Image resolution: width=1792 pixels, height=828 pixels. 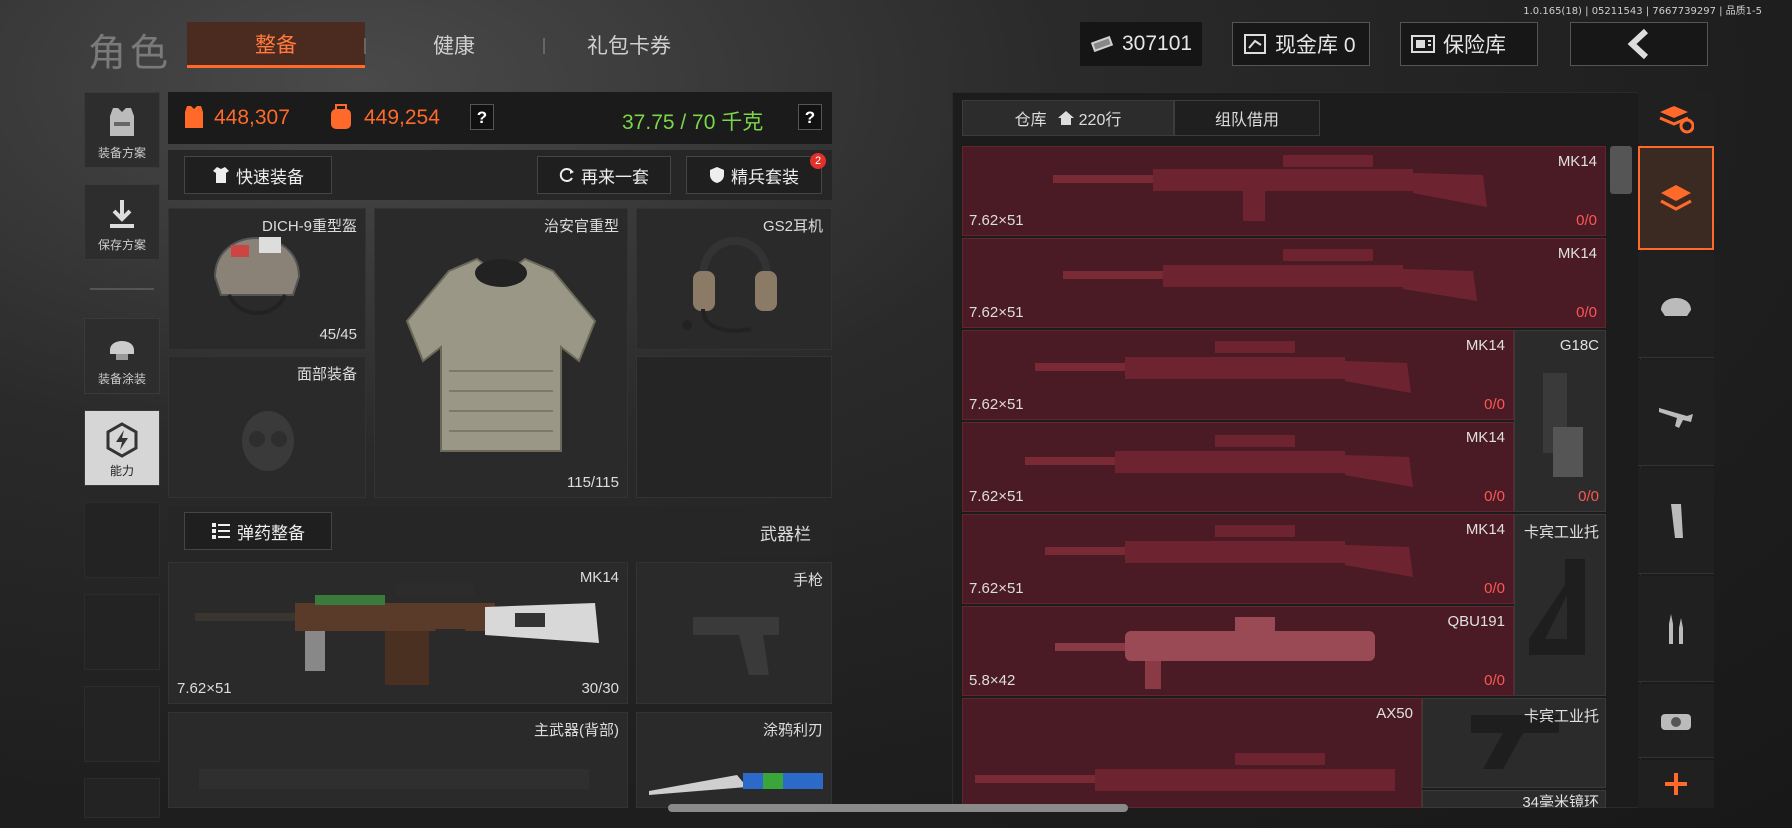 What do you see at coordinates (1561, 716) in the screenshot?
I see `side-item-name: 卡宾工业托` at bounding box center [1561, 716].